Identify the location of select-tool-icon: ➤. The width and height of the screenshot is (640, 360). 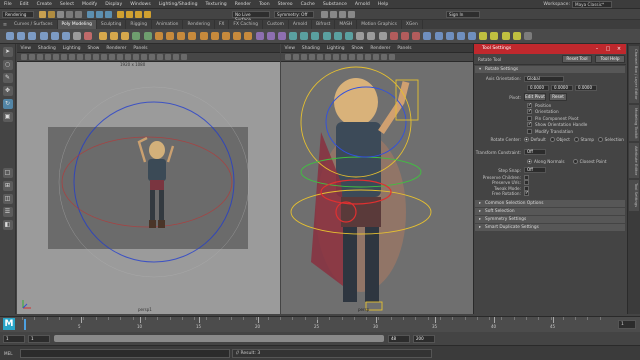
(7, 52).